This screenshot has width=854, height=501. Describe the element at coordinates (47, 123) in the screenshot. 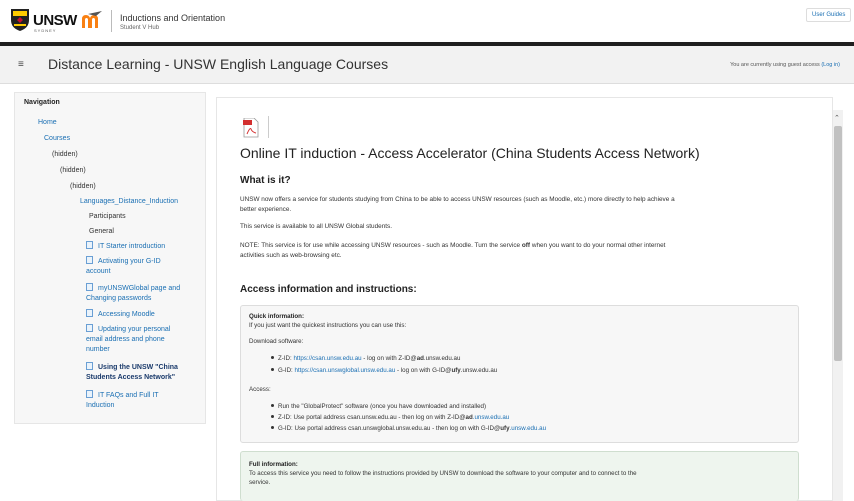

I see `nav-home: Home` at that location.